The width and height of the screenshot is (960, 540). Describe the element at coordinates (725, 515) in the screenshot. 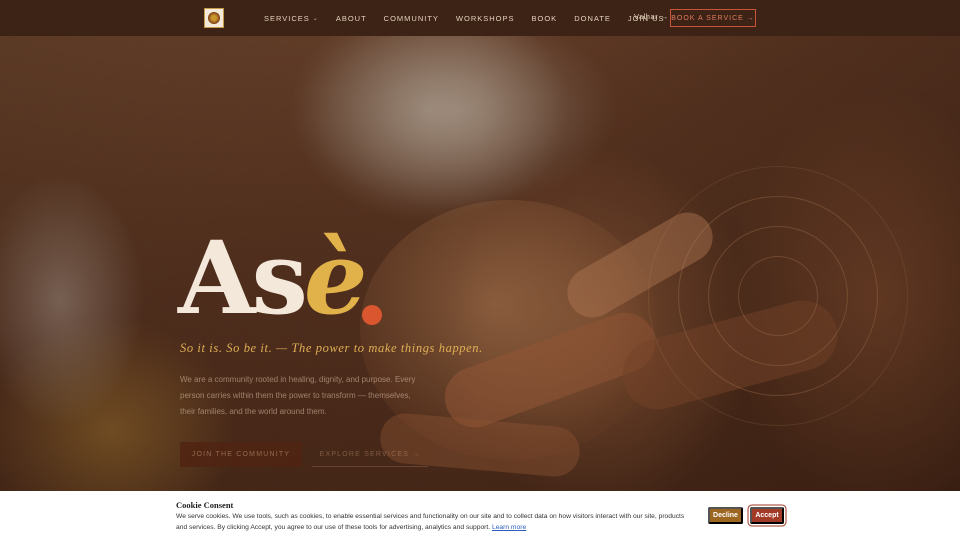

I see `decline-button: Decline` at that location.